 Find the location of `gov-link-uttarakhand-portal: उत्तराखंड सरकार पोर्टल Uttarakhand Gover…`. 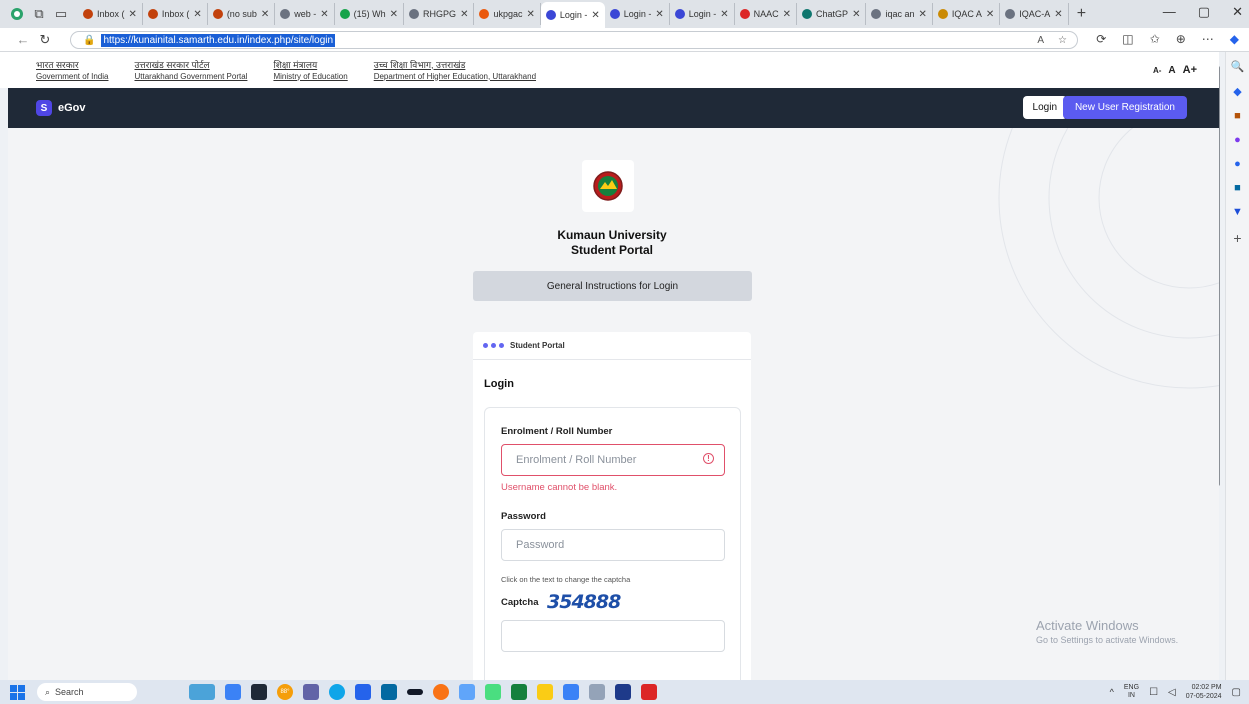

gov-link-uttarakhand-portal: उत्तराखंड सरकार पोर्टल Uttarakhand Gover… is located at coordinates (190, 70).